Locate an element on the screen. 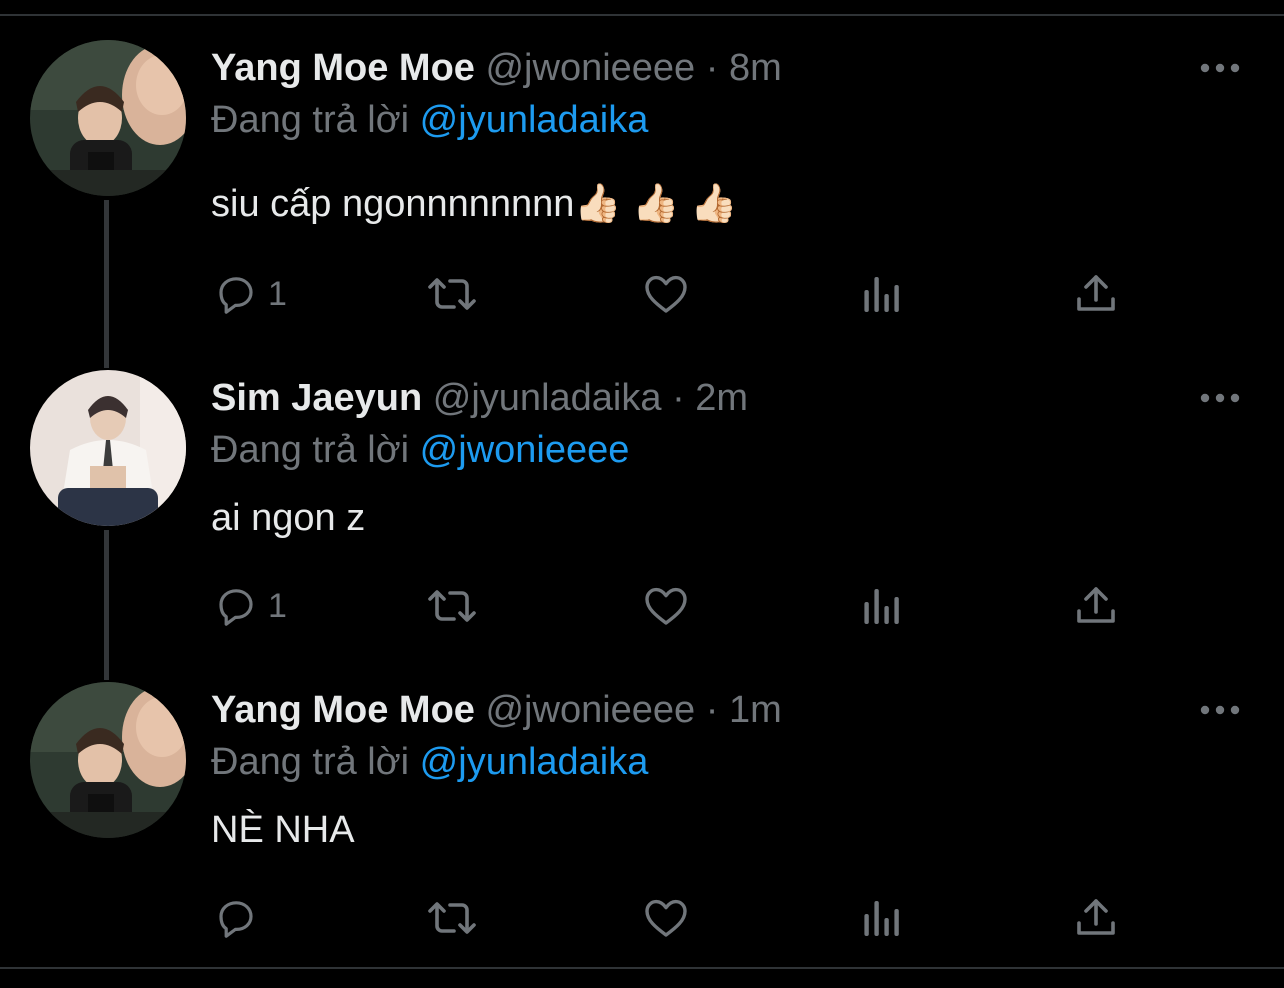  username-handle: @jyunladaika is located at coordinates (547, 398).